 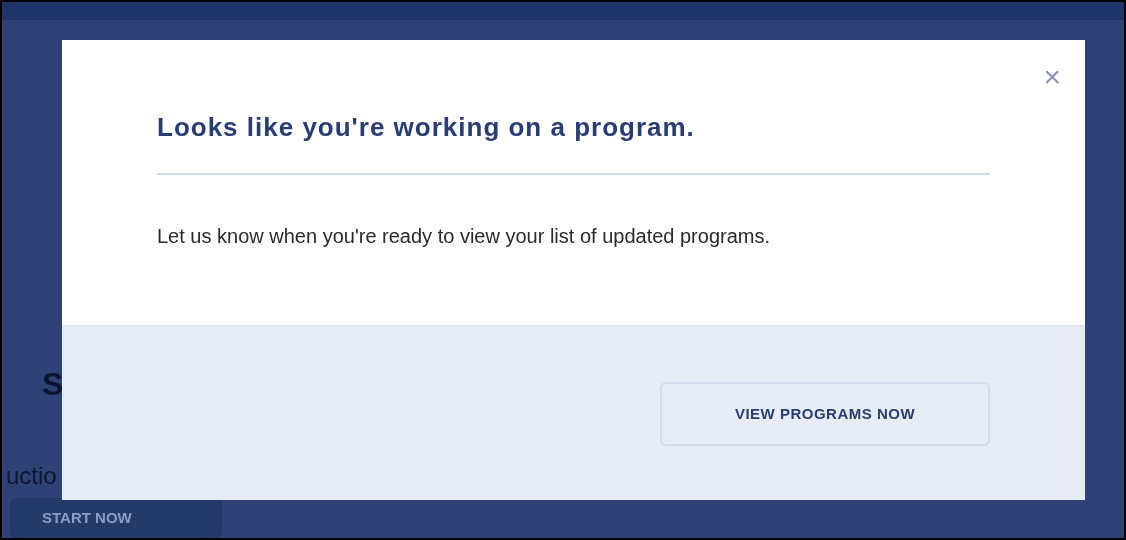 What do you see at coordinates (53, 384) in the screenshot?
I see `heading-fragment: S` at bounding box center [53, 384].